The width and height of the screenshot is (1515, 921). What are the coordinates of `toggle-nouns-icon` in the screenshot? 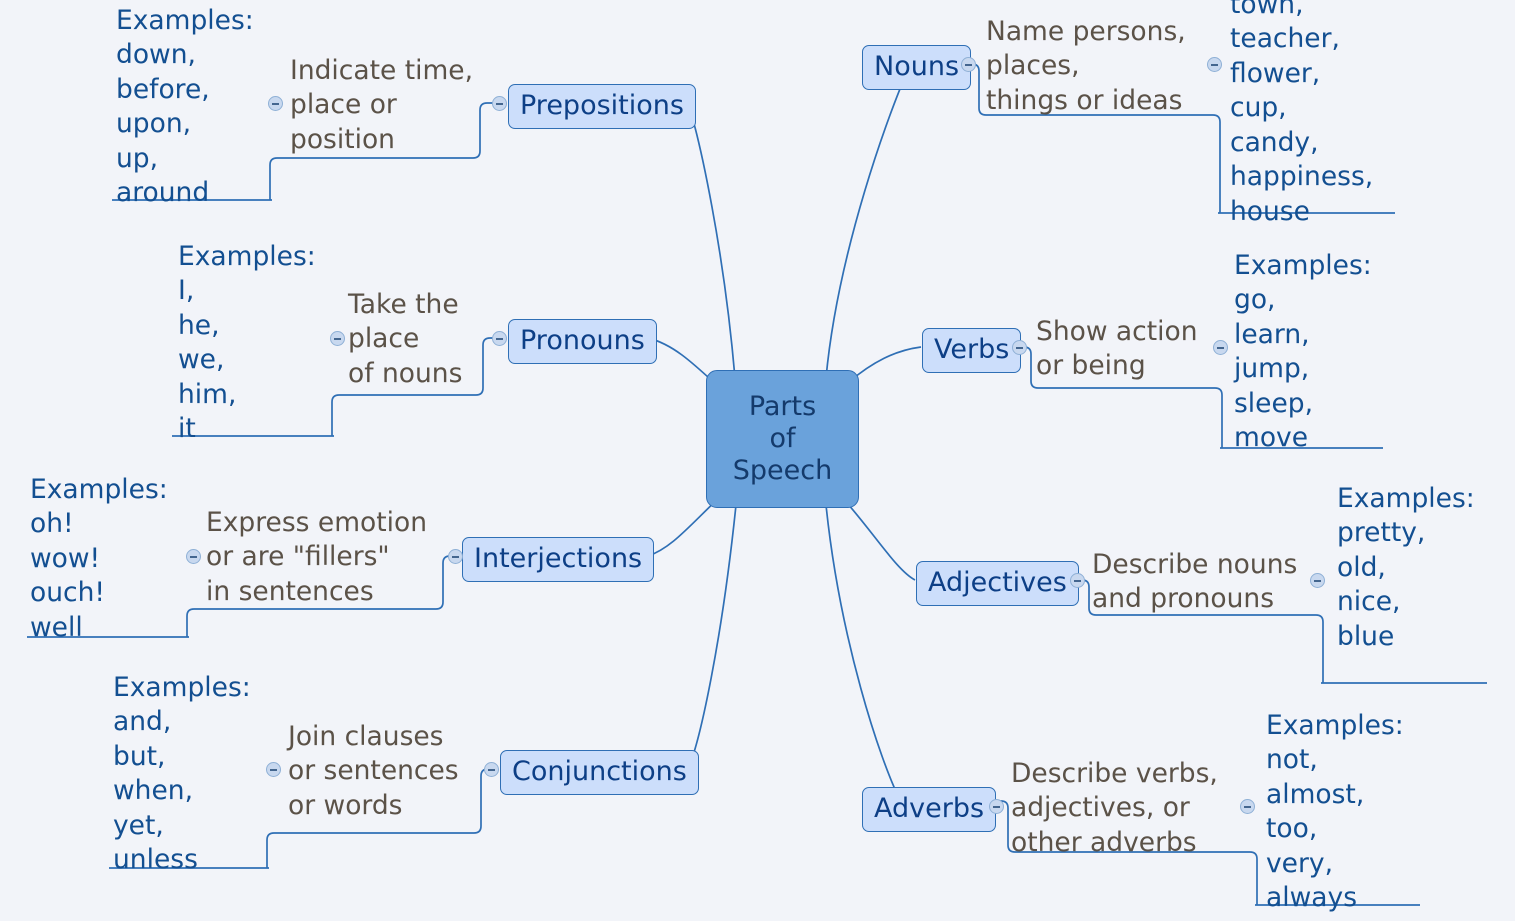 It's located at (968, 64).